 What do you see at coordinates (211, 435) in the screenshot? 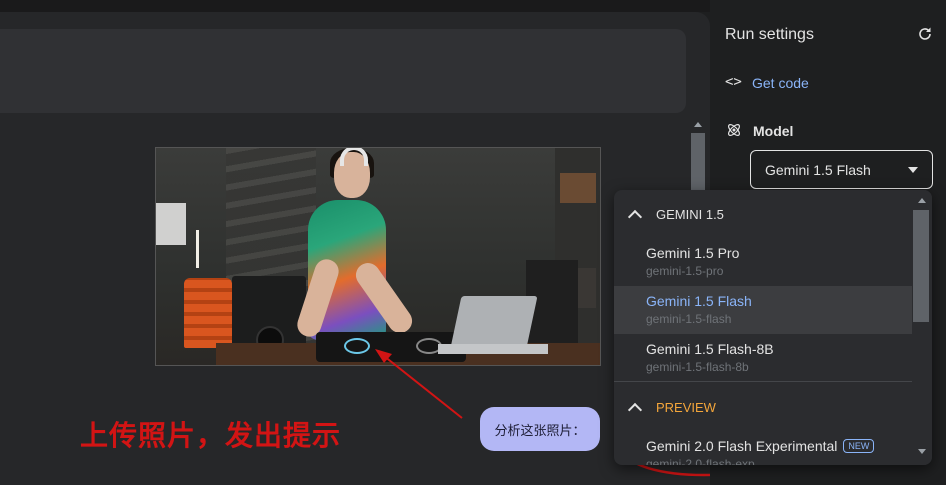
I see `annotation-caption: 上传照片，发出提示` at bounding box center [211, 435].